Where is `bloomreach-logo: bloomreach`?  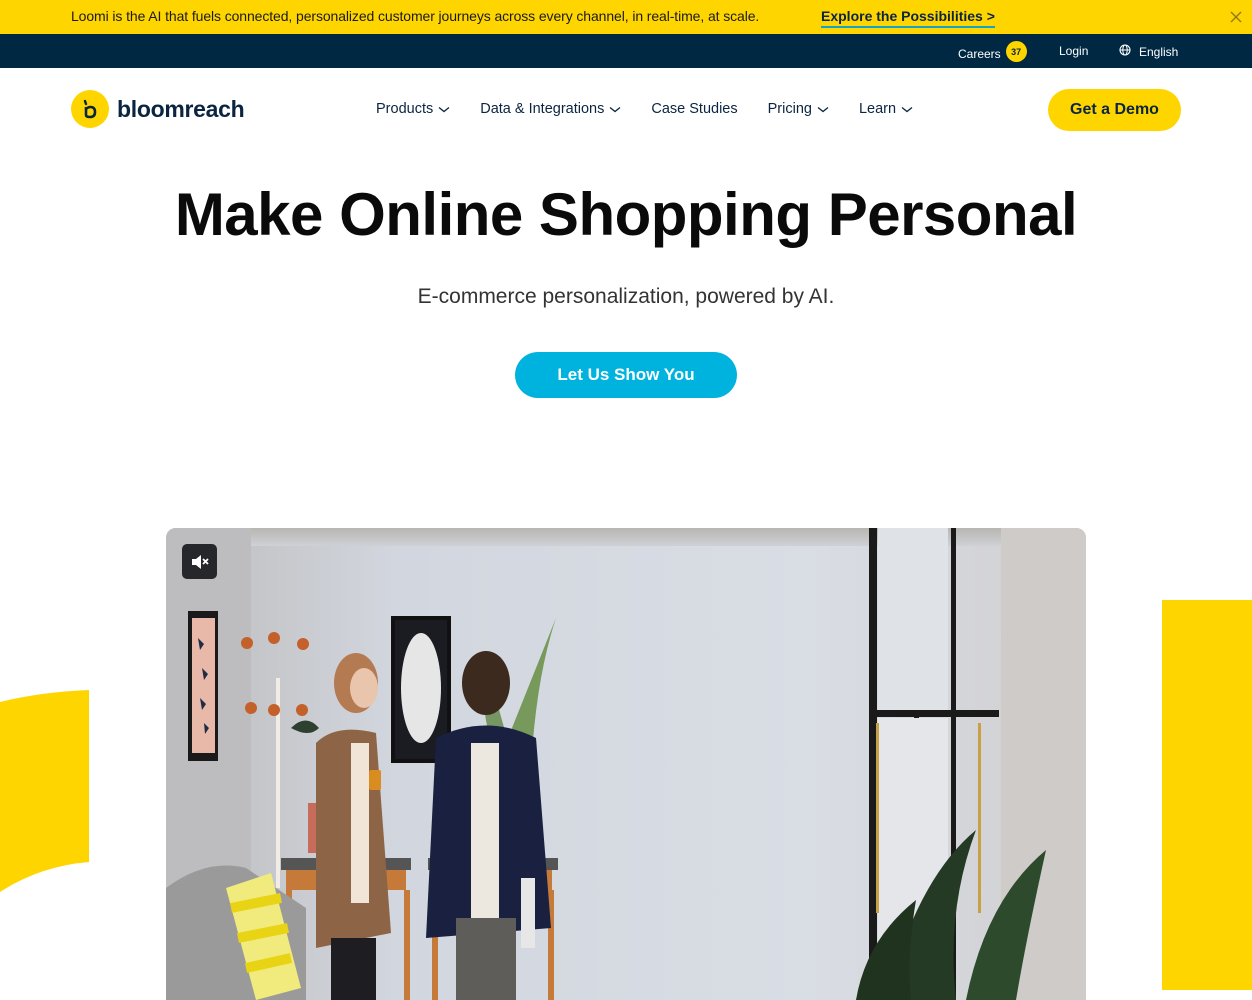 bloomreach-logo: bloomreach is located at coordinates (158, 109).